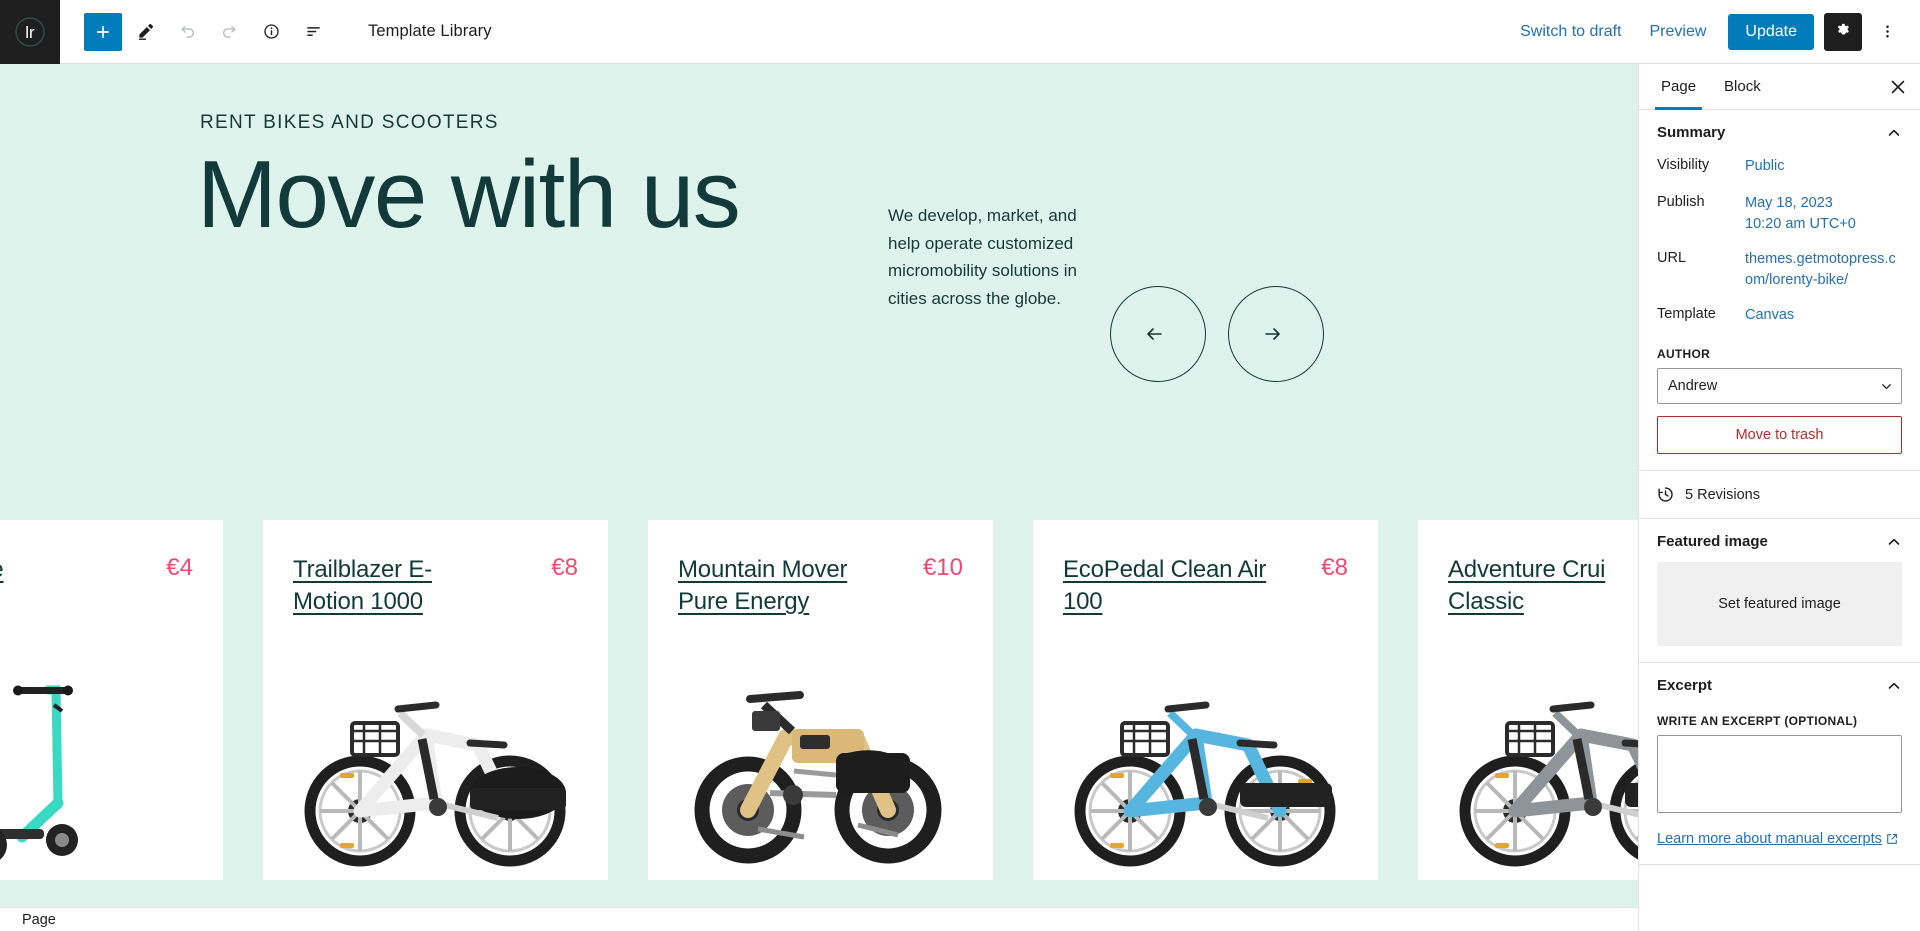  I want to click on product-title-link: Adventure Crui Classic, so click(1543, 586).